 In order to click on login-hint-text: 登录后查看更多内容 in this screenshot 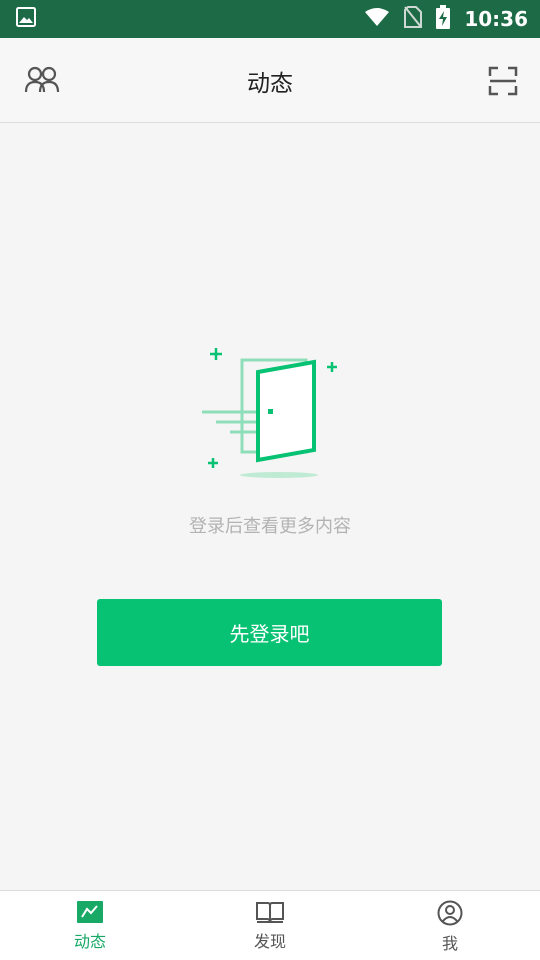, I will do `click(270, 526)`.